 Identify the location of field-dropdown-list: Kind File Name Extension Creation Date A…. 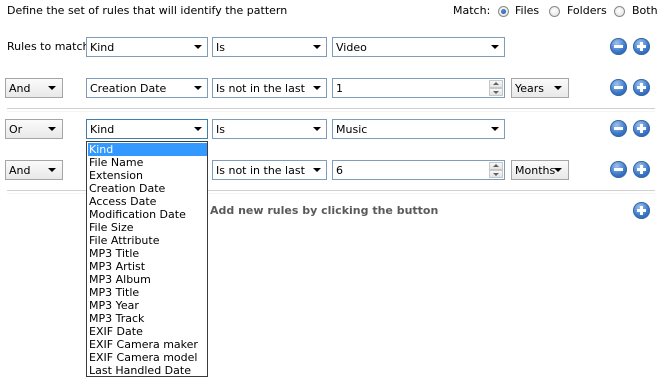
(147, 259).